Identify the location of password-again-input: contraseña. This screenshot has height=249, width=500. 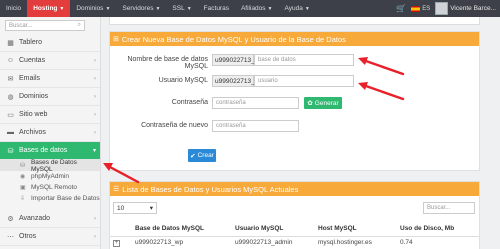
(255, 126).